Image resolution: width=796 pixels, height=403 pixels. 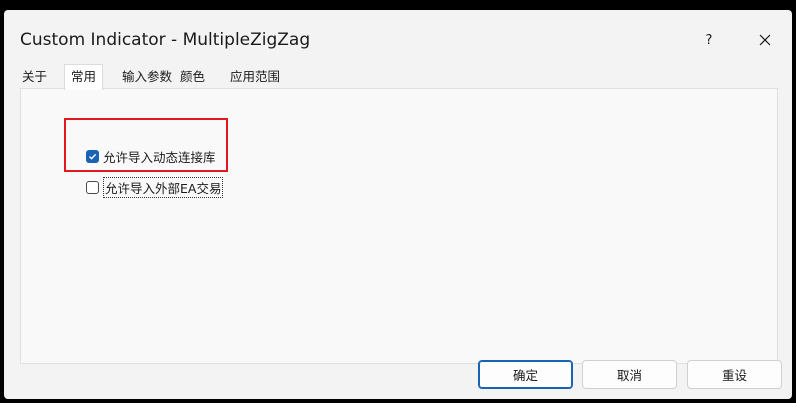 I want to click on window-title: Custom Indicator - MultipleZigZag, so click(x=165, y=40).